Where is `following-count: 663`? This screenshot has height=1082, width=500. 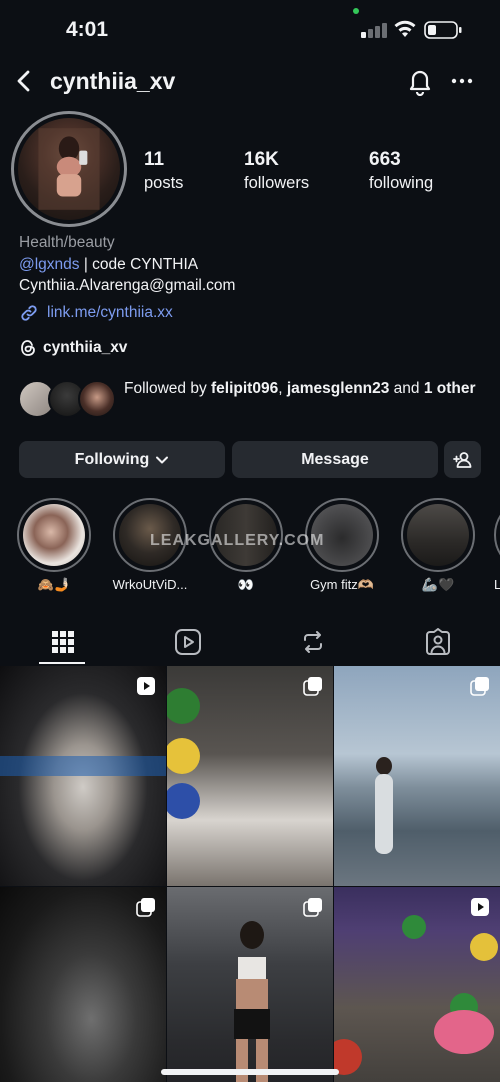
following-count: 663 is located at coordinates (385, 159).